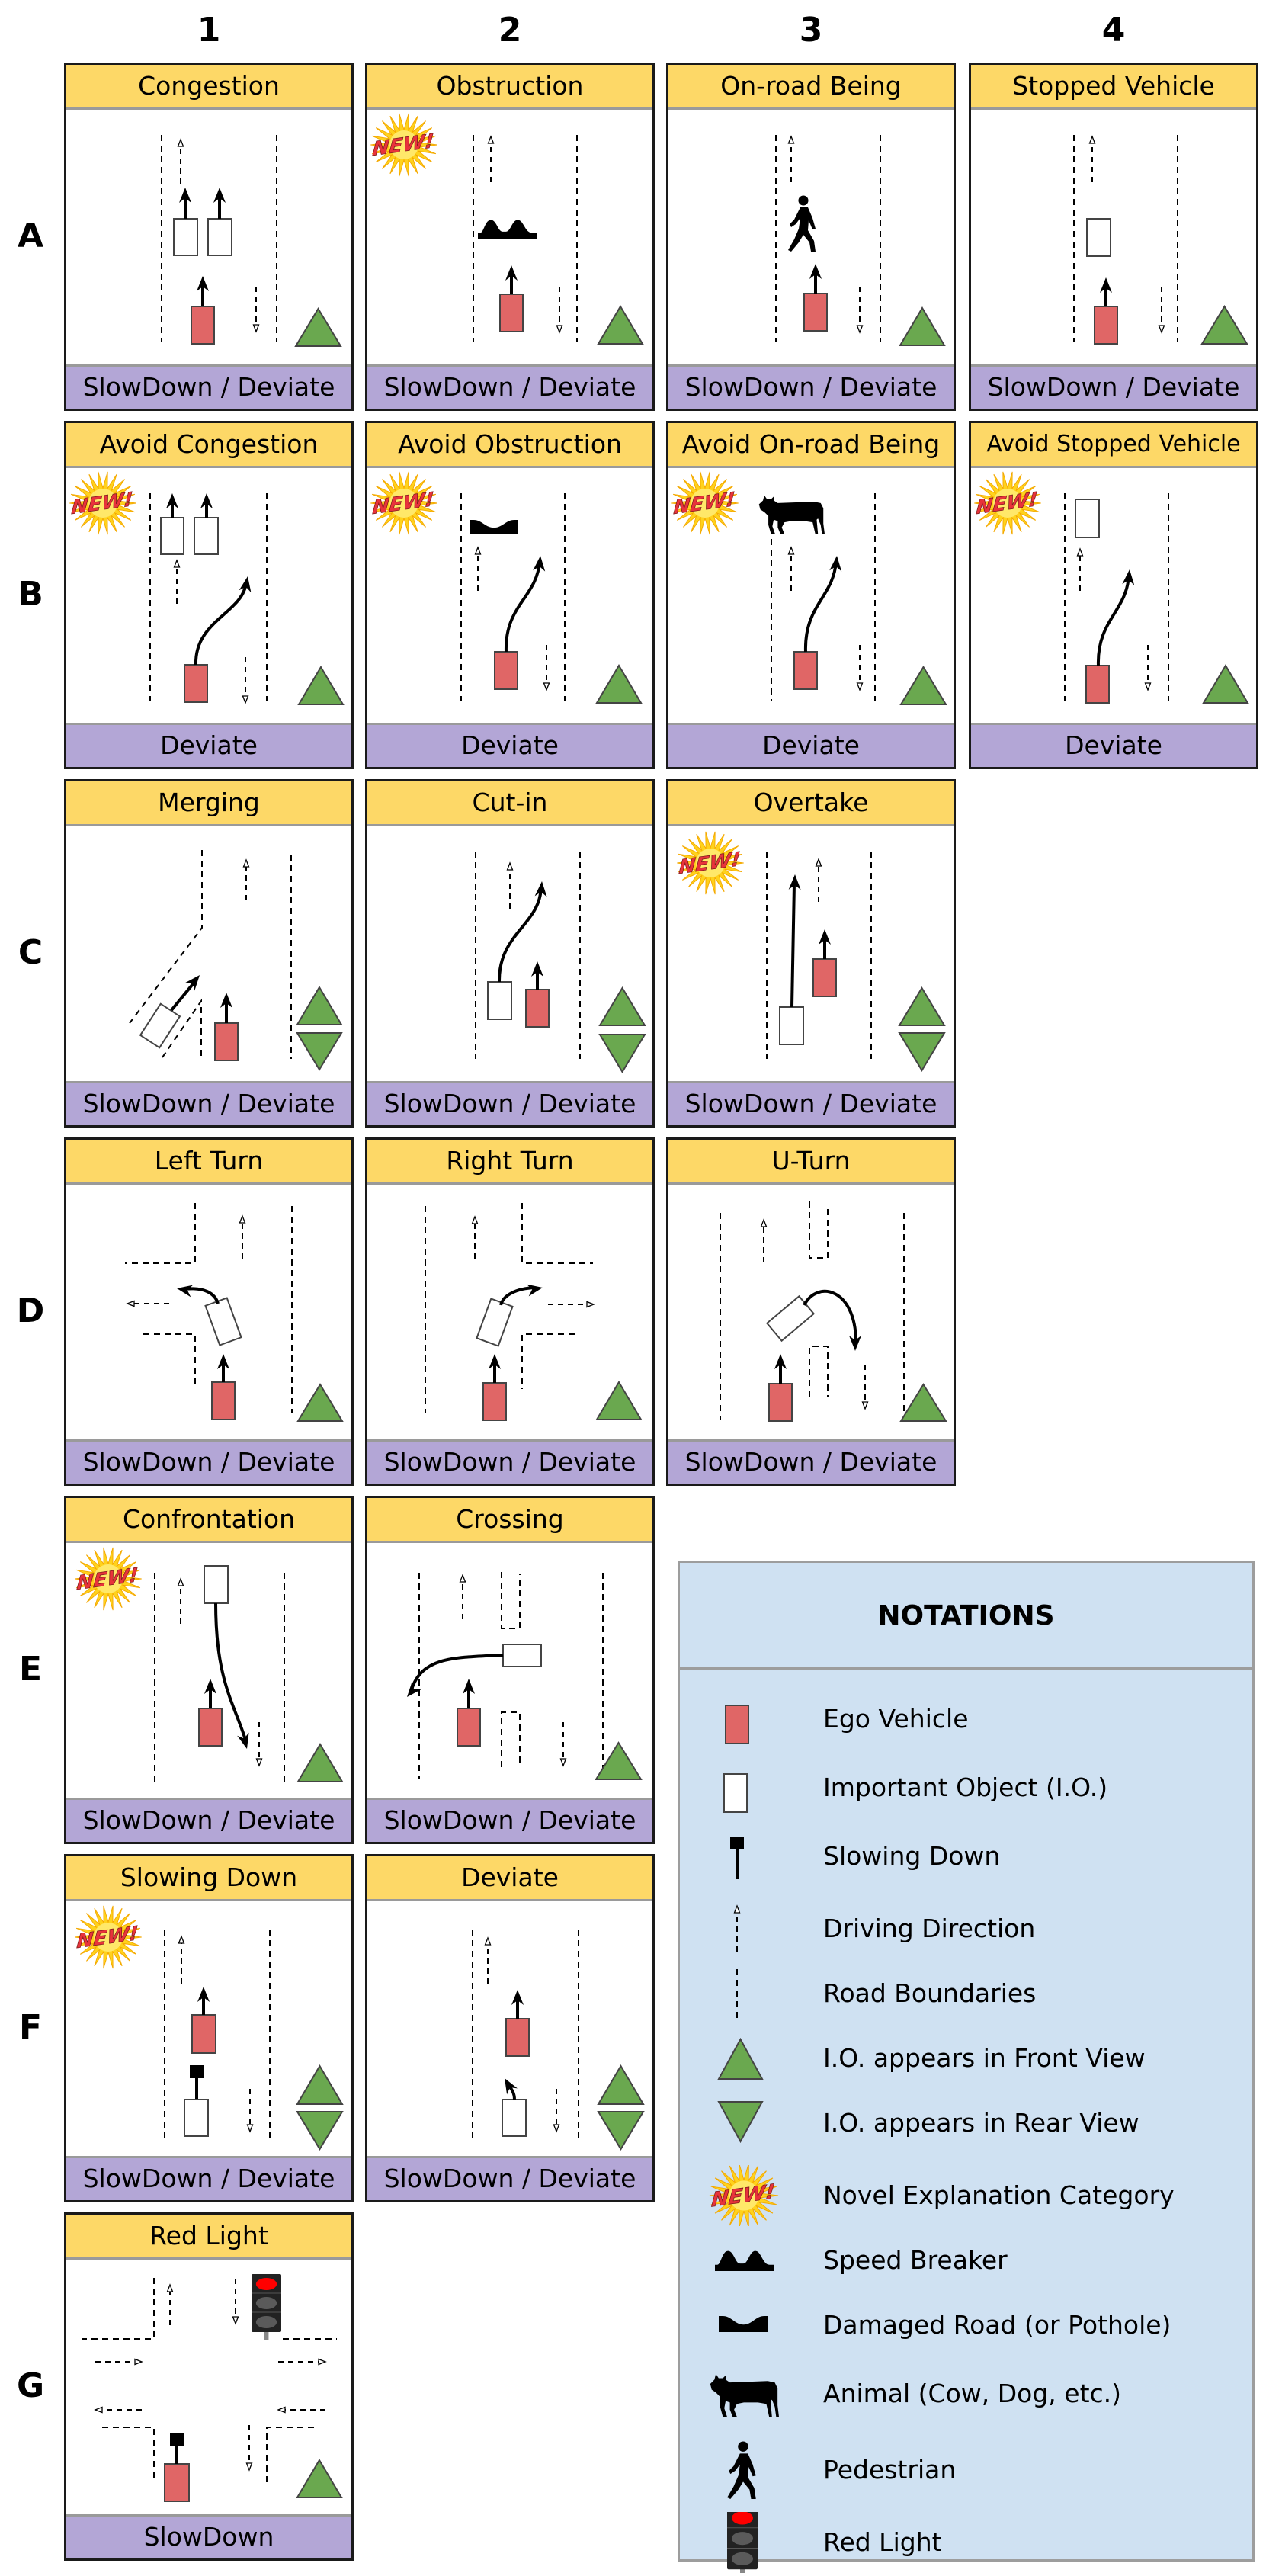  What do you see at coordinates (966, 2470) in the screenshot?
I see `notation-item-pedestrian: Pedestrian` at bounding box center [966, 2470].